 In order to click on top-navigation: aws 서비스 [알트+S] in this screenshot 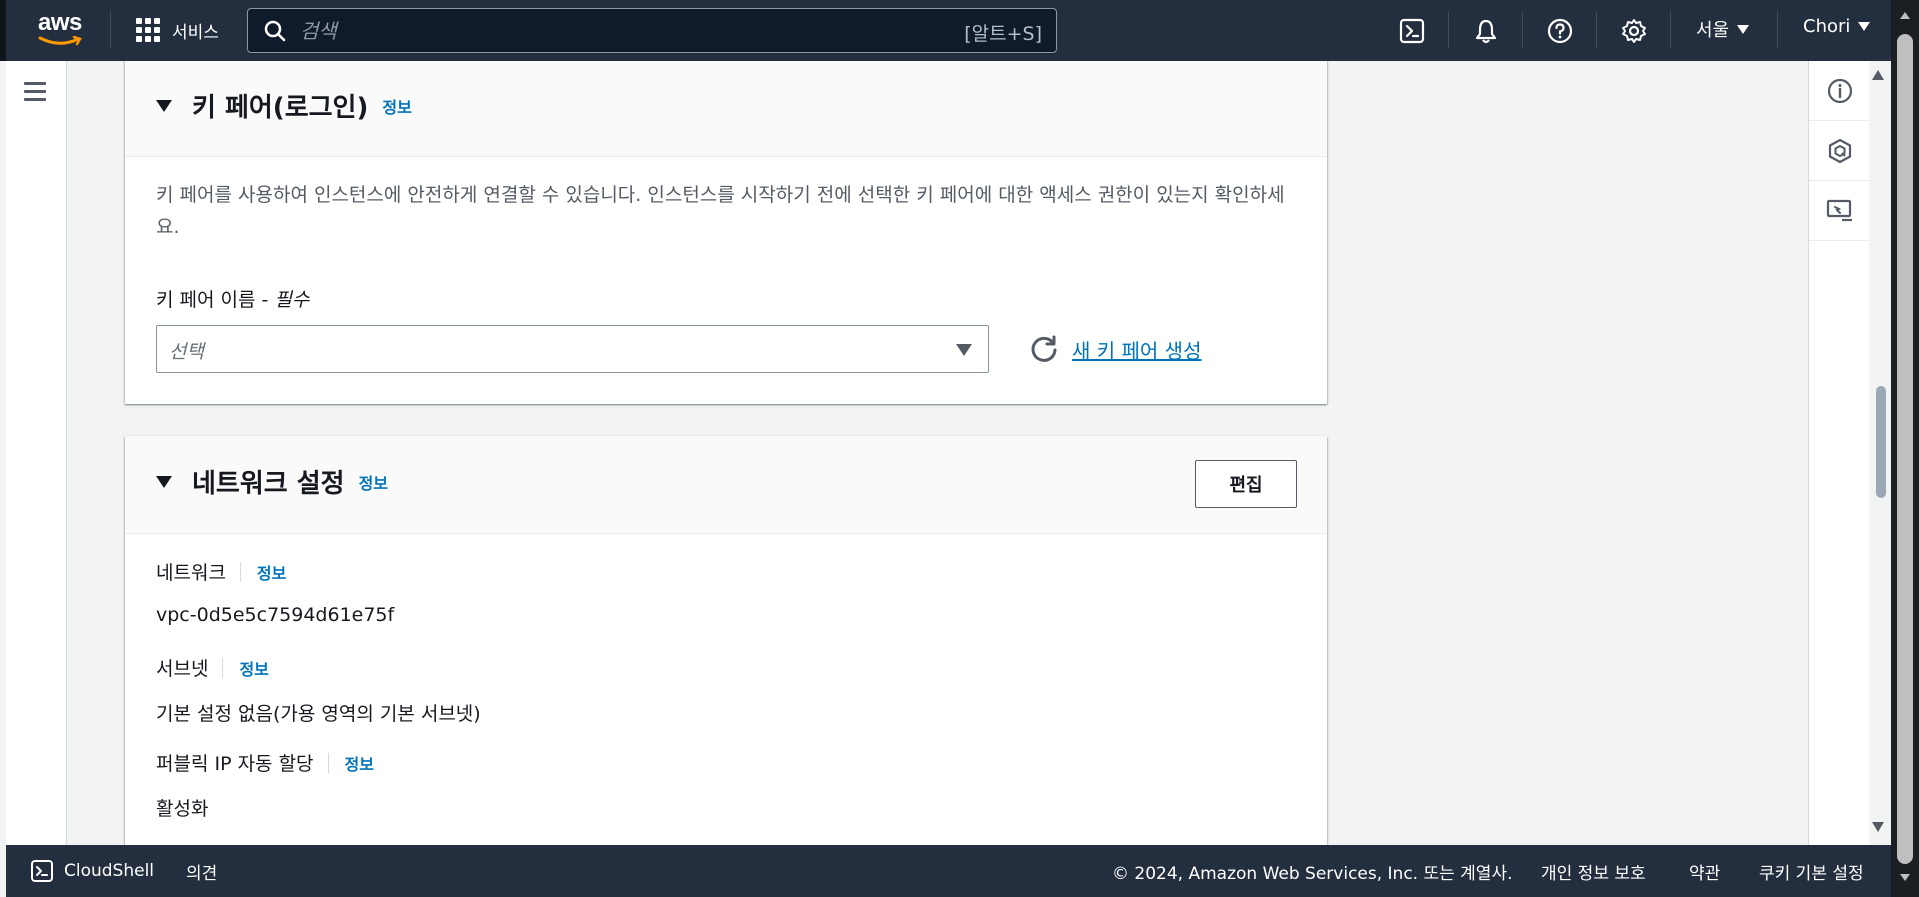, I will do `click(959, 30)`.